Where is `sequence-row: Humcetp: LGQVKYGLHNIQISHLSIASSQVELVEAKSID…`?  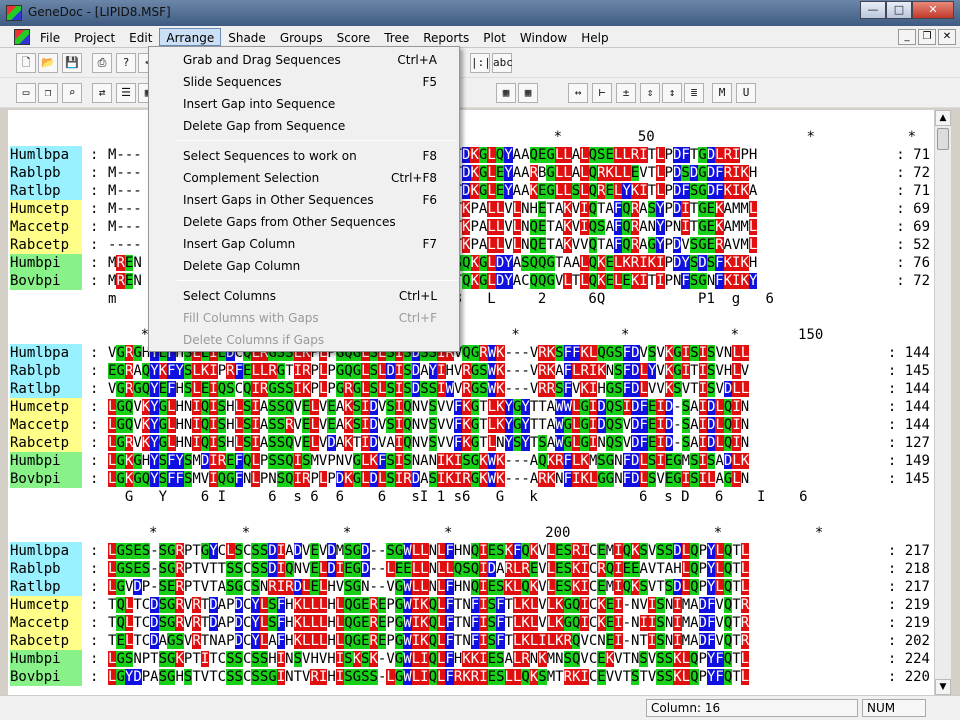 sequence-row: Humcetp: LGQVKYGLHNIQISHLSIASSQVELVEAKSID… is located at coordinates (471, 407).